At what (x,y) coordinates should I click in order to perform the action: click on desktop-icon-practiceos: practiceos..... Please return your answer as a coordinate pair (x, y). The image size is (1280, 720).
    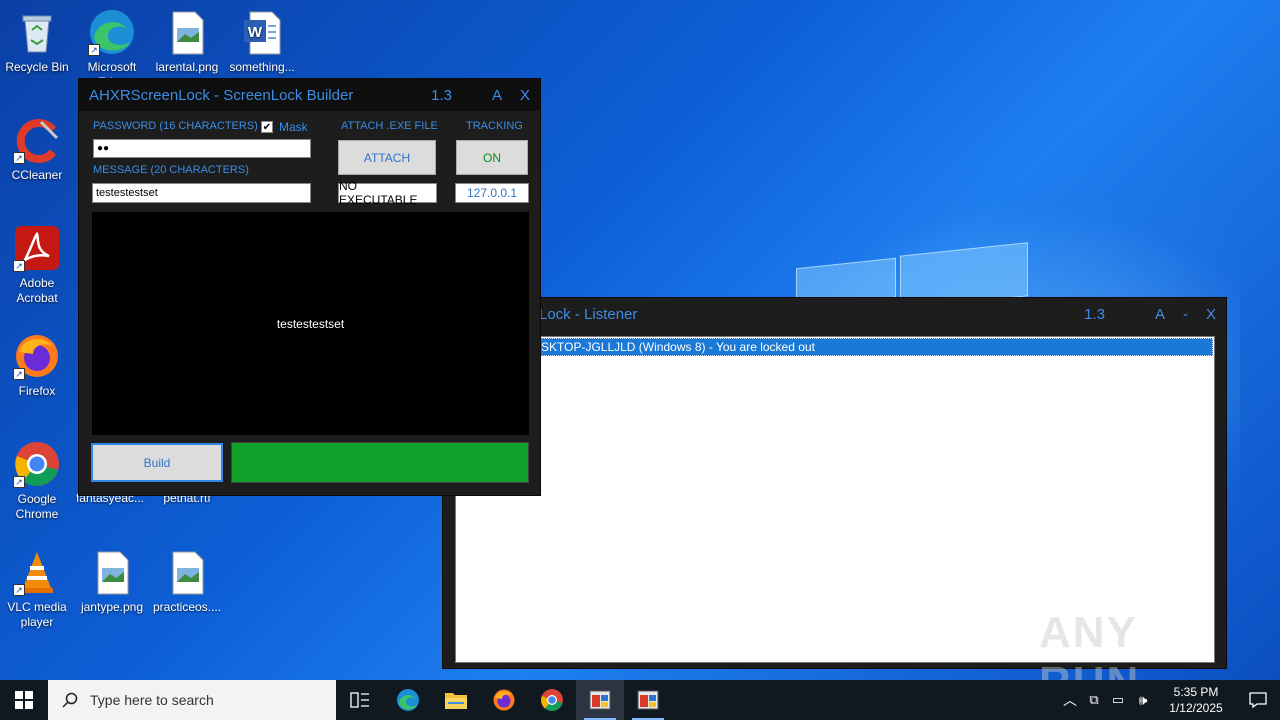
    Looking at the image, I should click on (187, 581).